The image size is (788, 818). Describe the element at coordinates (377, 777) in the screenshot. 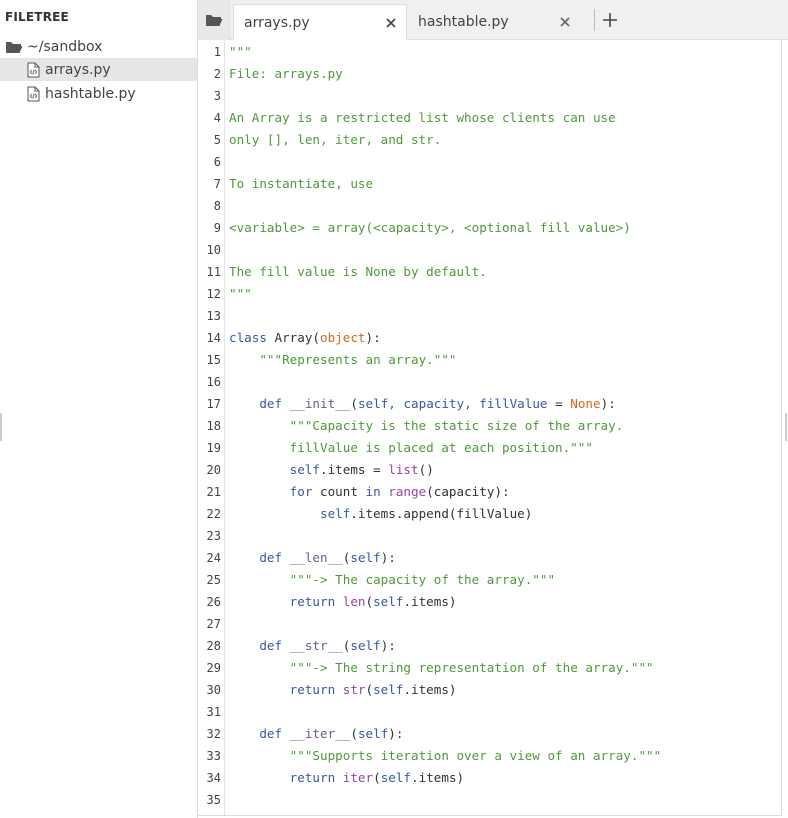

I see `code-text: return iter(self.items)` at that location.